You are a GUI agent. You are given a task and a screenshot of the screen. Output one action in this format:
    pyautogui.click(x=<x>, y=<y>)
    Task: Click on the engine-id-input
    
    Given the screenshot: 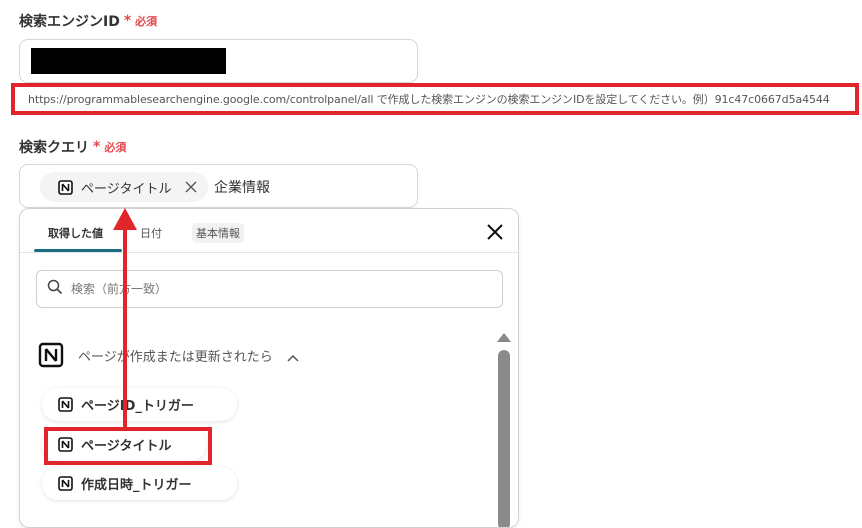 What is the action you would take?
    pyautogui.click(x=218, y=61)
    